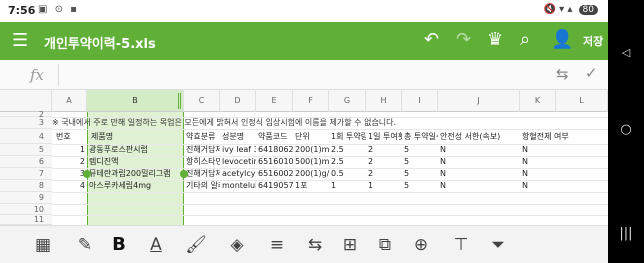 This screenshot has width=644, height=263. Describe the element at coordinates (156, 245) in the screenshot. I see `text-color-icon: A` at that location.